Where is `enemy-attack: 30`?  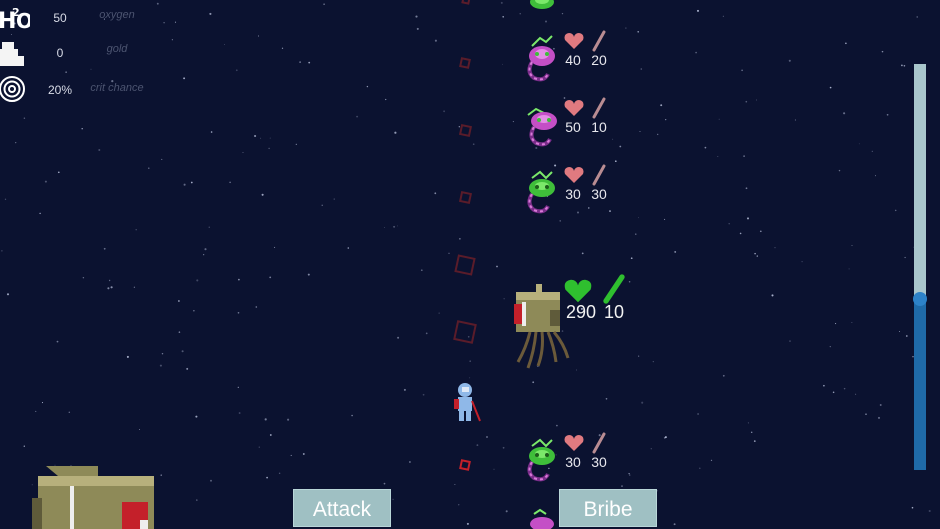
enemy-attack: 30 is located at coordinates (599, 462).